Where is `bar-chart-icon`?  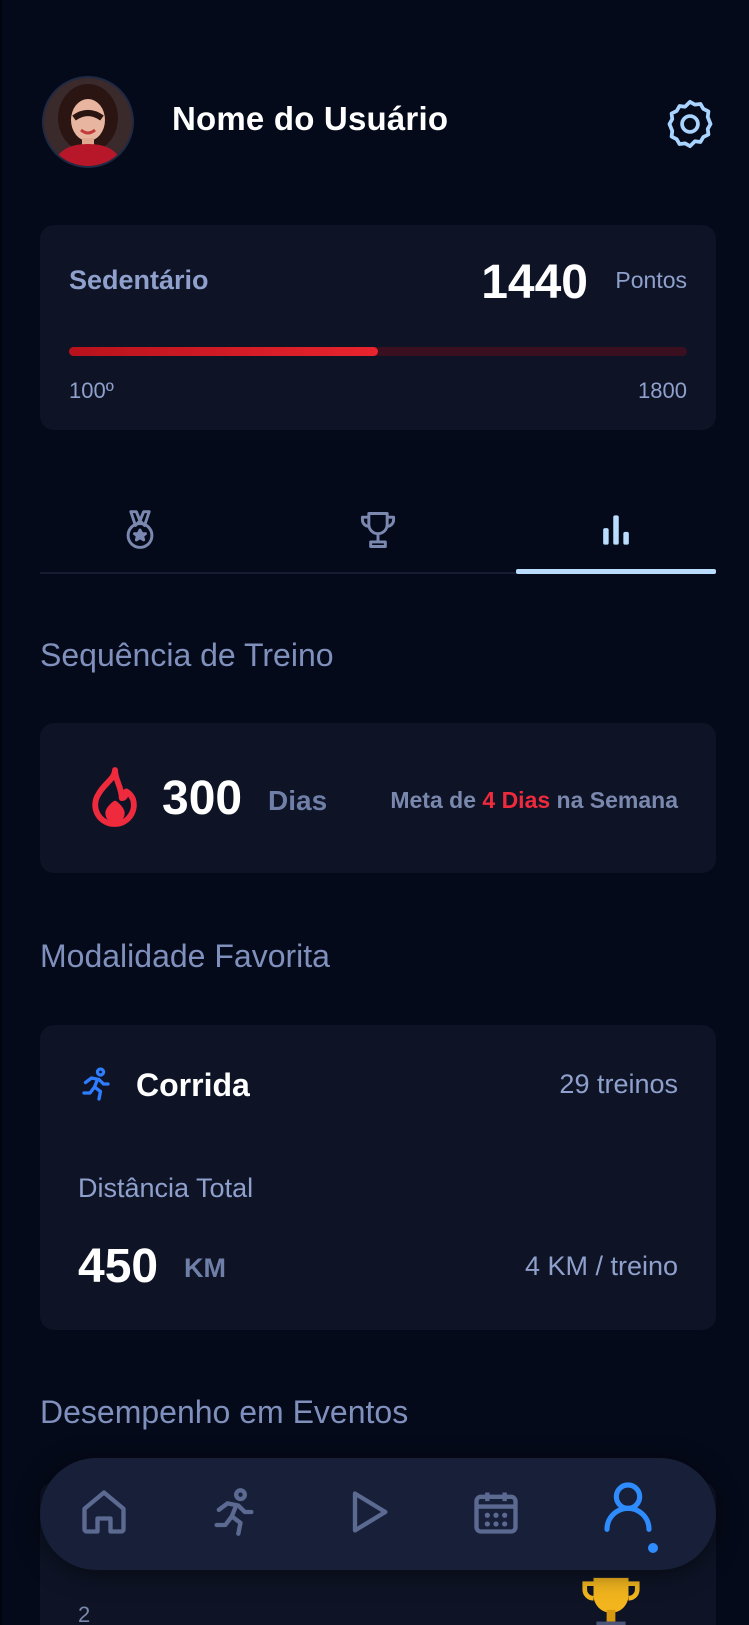
bar-chart-icon is located at coordinates (616, 532).